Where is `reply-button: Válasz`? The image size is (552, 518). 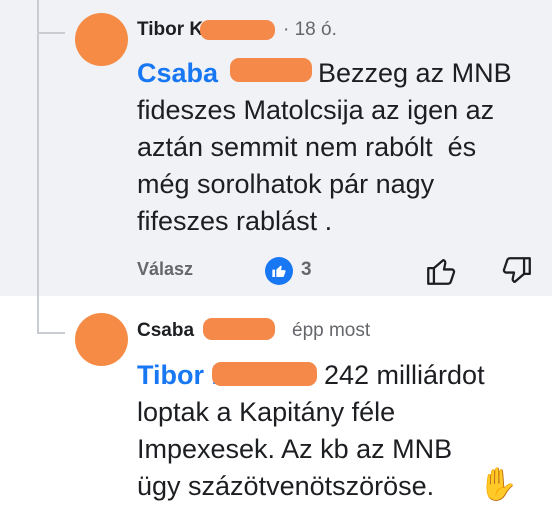 reply-button: Válasz is located at coordinates (165, 269).